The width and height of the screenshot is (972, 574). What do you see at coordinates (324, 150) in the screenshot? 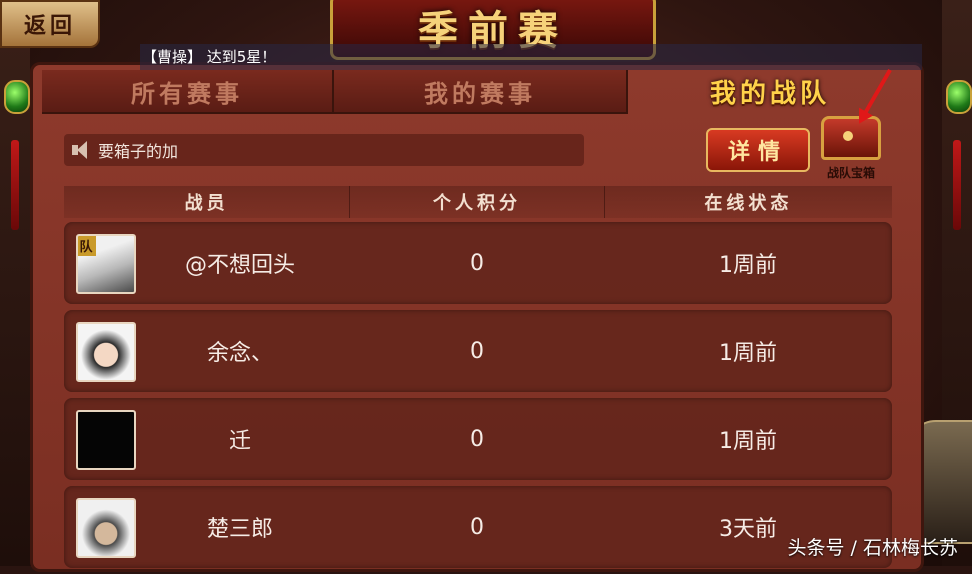
I see `team-announcement: 要箱子的加` at bounding box center [324, 150].